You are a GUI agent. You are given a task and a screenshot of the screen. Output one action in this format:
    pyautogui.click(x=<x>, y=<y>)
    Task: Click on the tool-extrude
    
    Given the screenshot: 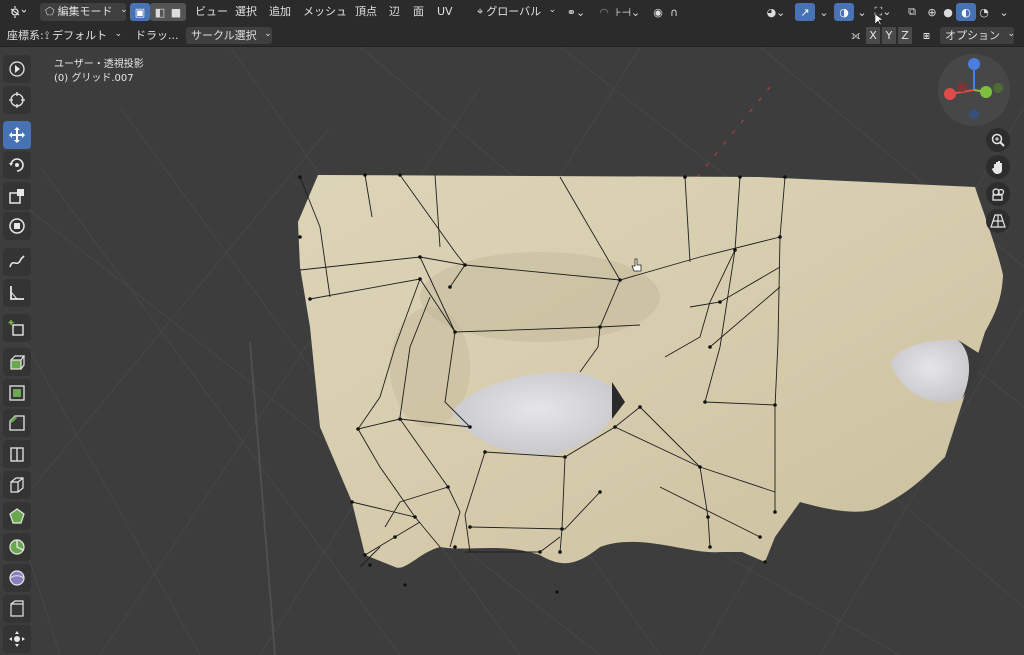 What is the action you would take?
    pyautogui.click(x=17, y=362)
    